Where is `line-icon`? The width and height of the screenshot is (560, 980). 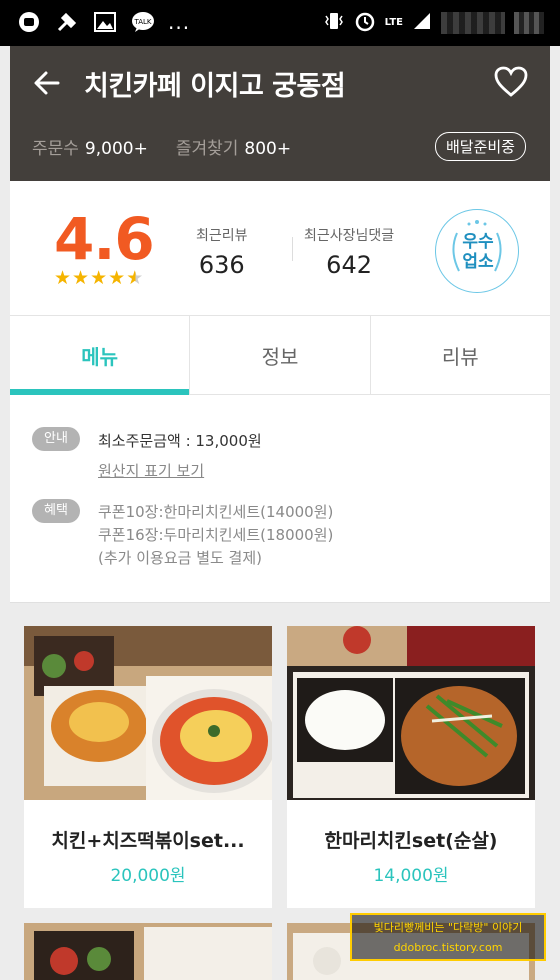
line-icon is located at coordinates (29, 22).